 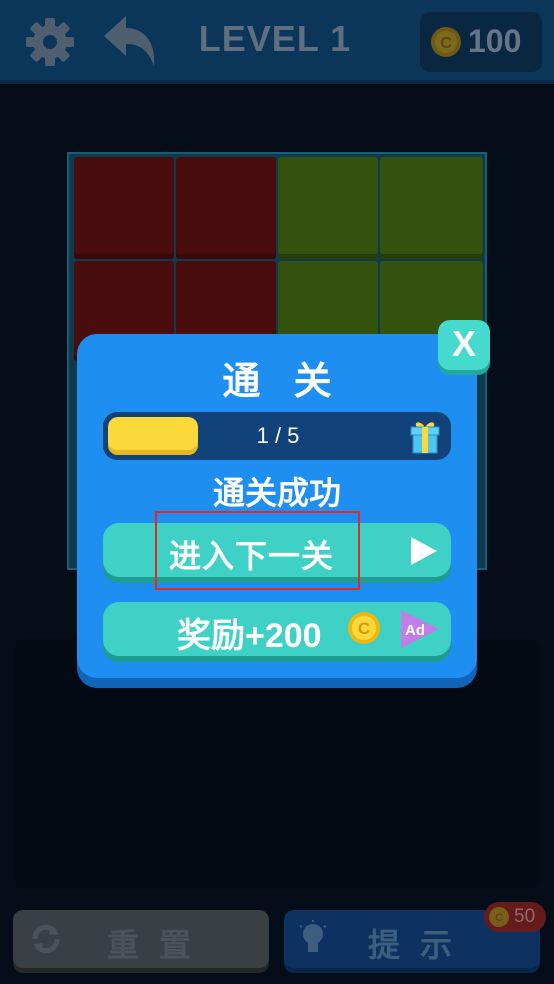 I want to click on close-button: X, so click(x=464, y=345).